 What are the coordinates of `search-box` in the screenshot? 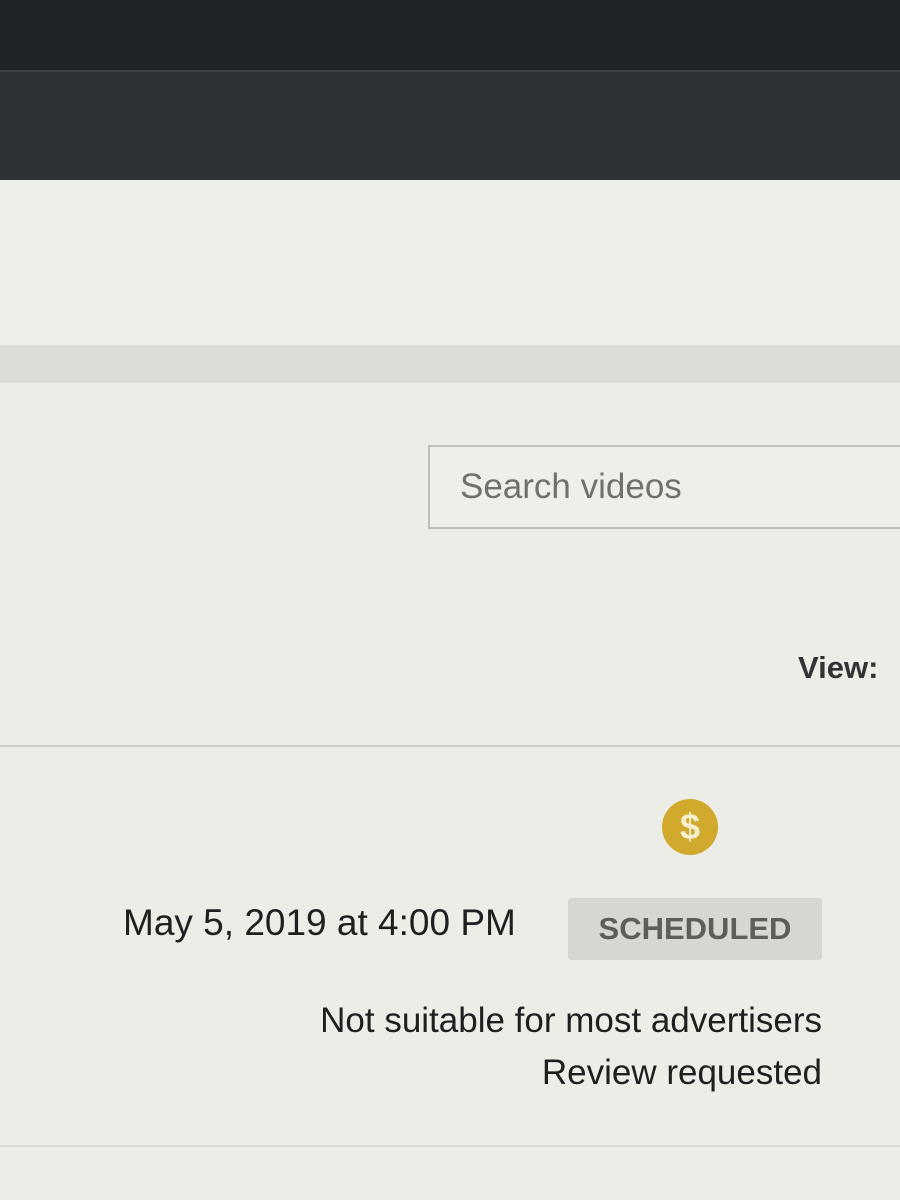 It's located at (664, 487).